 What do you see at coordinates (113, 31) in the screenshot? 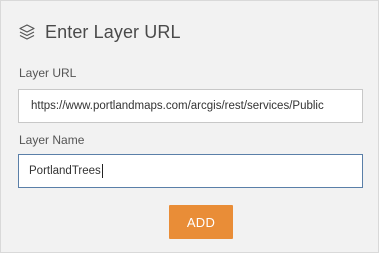
I see `page-title: Enter Layer URL` at bounding box center [113, 31].